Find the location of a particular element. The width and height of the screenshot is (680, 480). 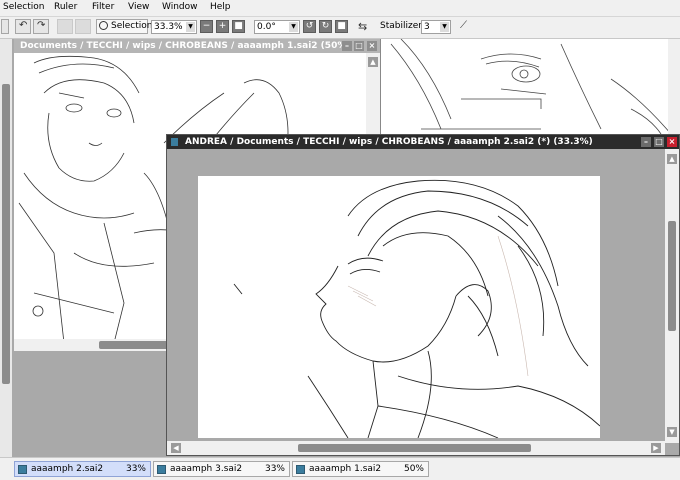

rotation-value: 0.0° is located at coordinates (266, 27).